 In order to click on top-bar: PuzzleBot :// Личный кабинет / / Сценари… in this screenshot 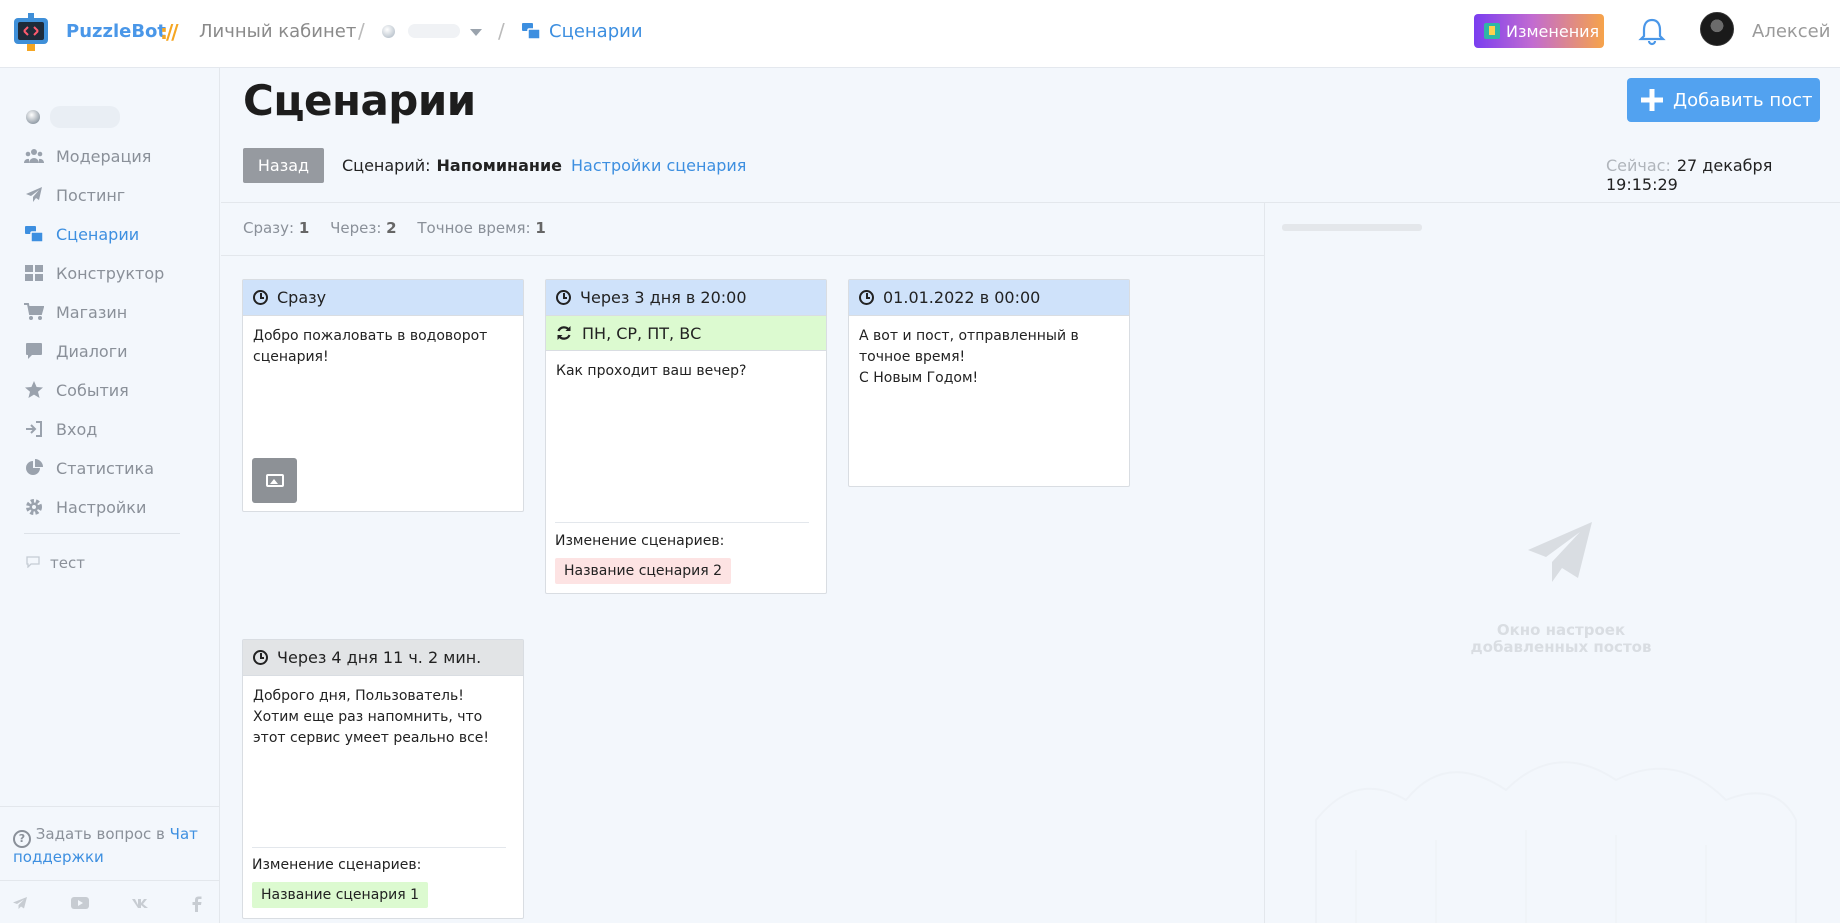, I will do `click(920, 34)`.